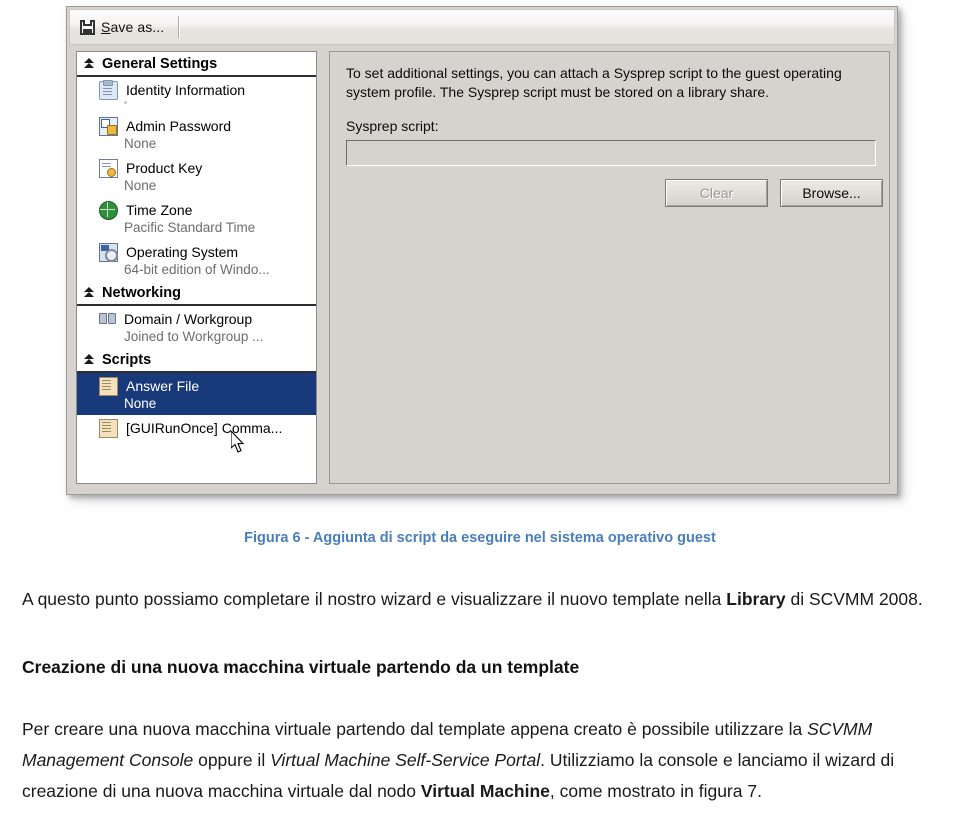 This screenshot has width=960, height=821. What do you see at coordinates (392, 126) in the screenshot?
I see `sysprep-script-label: Sysprep script:` at bounding box center [392, 126].